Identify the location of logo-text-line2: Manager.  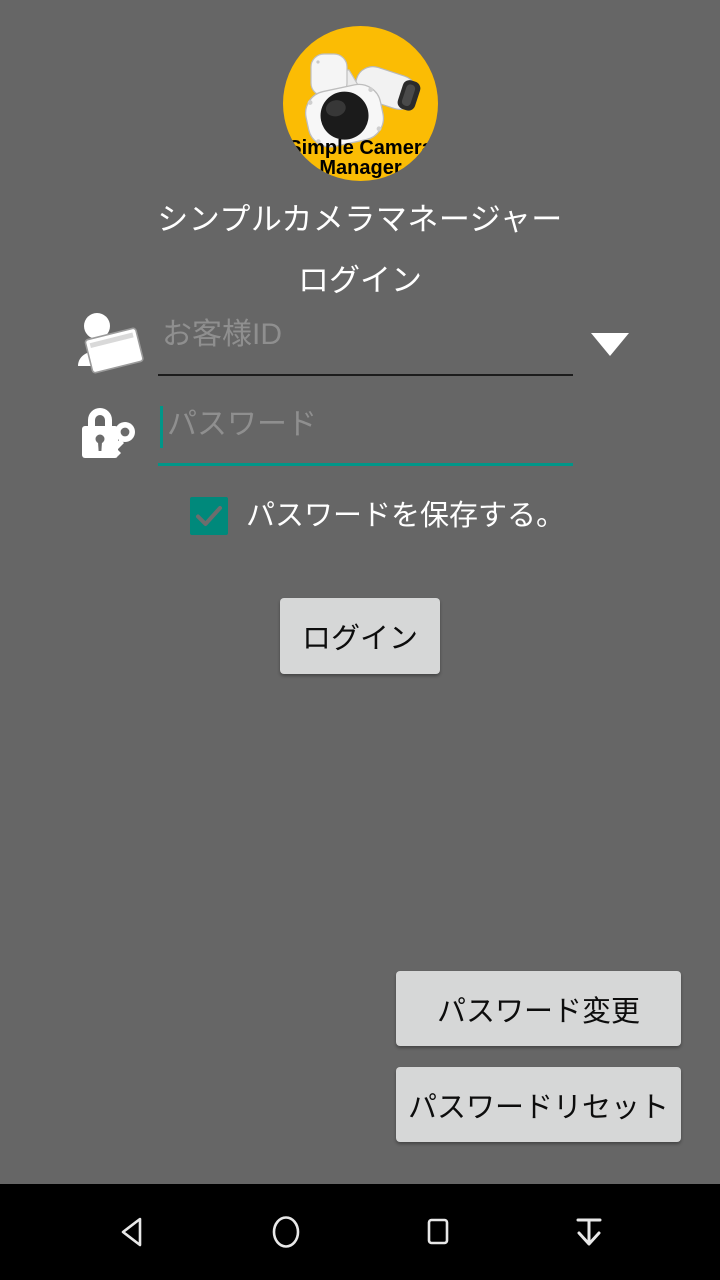
(360, 168).